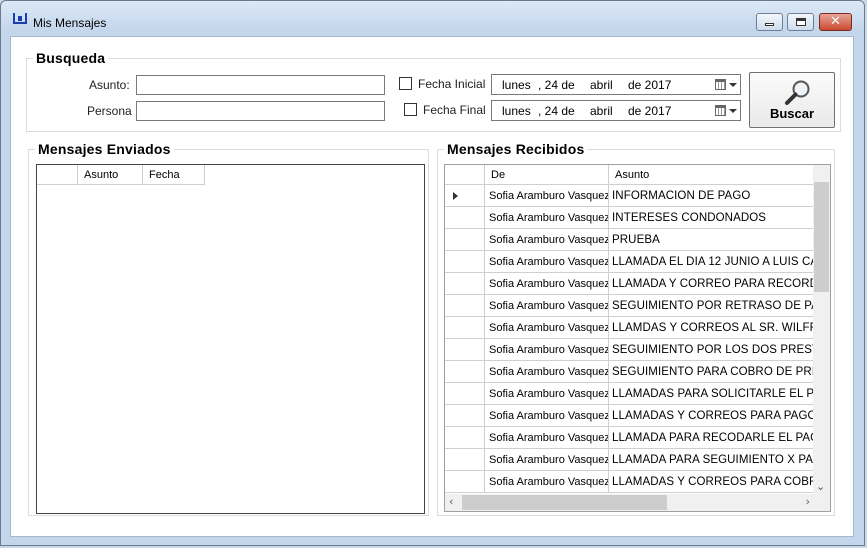 This screenshot has width=867, height=548. Describe the element at coordinates (174, 175) in the screenshot. I see `sent-col-fecha: Fecha` at that location.